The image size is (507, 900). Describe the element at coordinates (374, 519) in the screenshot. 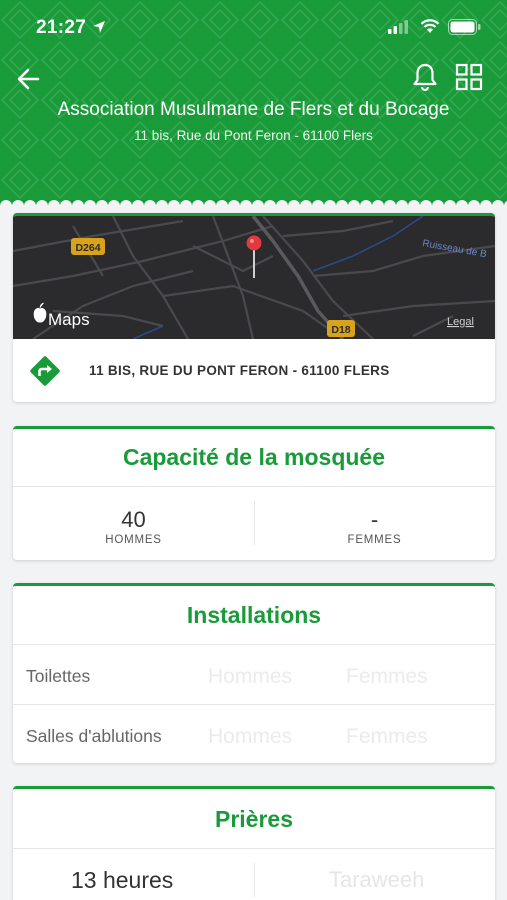

I see `women-capacity-value: -` at that location.